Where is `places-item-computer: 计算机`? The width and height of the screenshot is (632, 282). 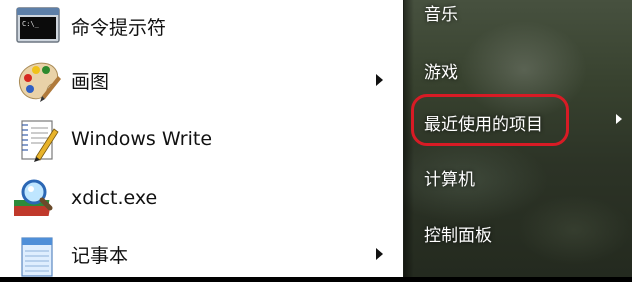
places-item-computer: 计算机 is located at coordinates (449, 177).